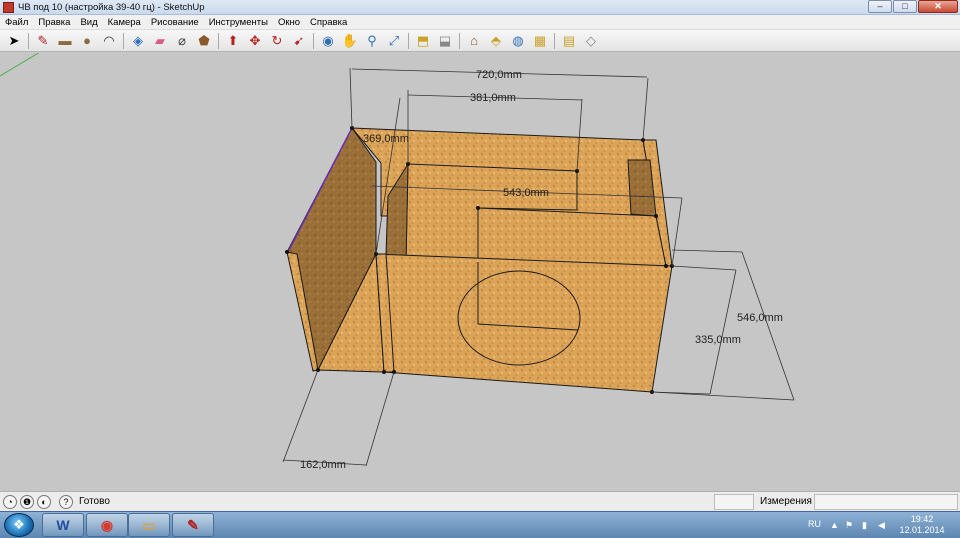 This screenshot has width=960, height=538. What do you see at coordinates (386, 139) in the screenshot?
I see `dim-top-depth-label: 369,0mm` at bounding box center [386, 139].